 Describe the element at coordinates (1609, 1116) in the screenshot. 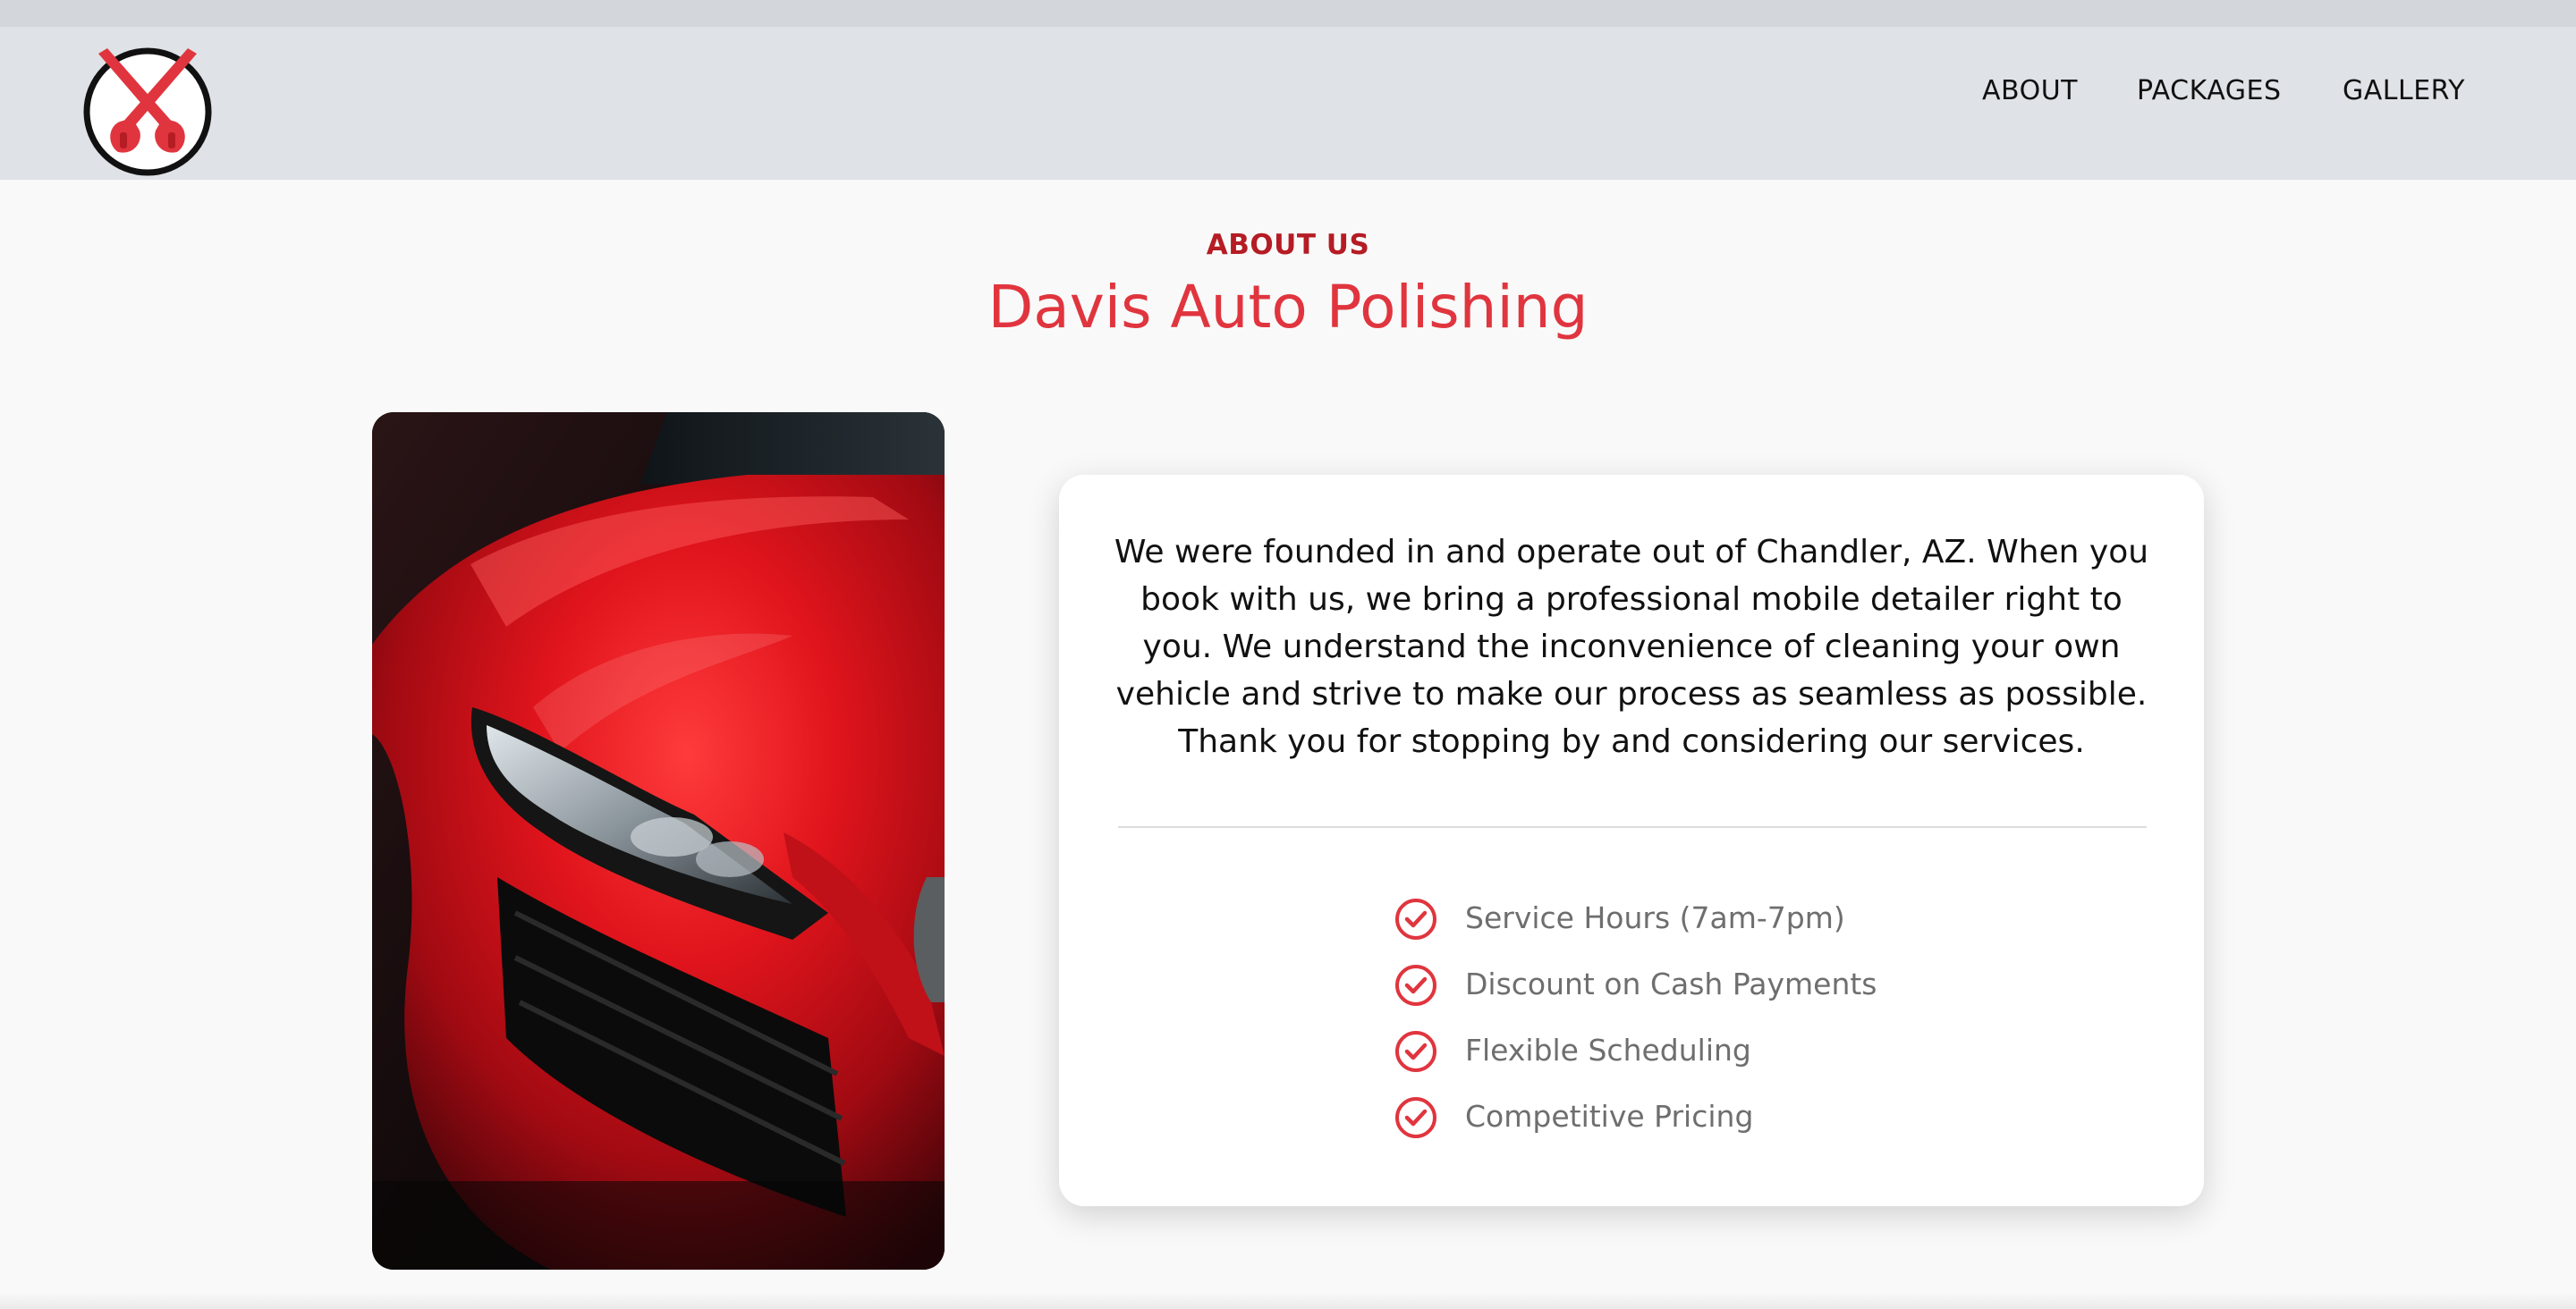

I see `feature-label: Competitive Pricing` at that location.